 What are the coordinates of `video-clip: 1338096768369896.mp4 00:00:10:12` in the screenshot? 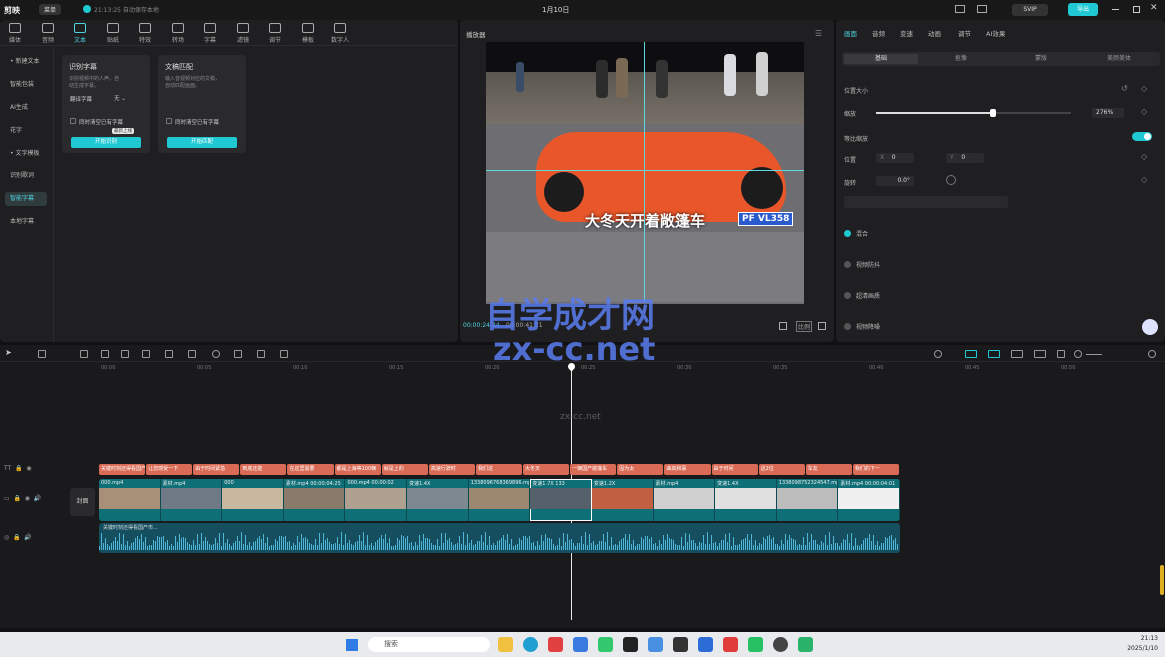 It's located at (499, 500).